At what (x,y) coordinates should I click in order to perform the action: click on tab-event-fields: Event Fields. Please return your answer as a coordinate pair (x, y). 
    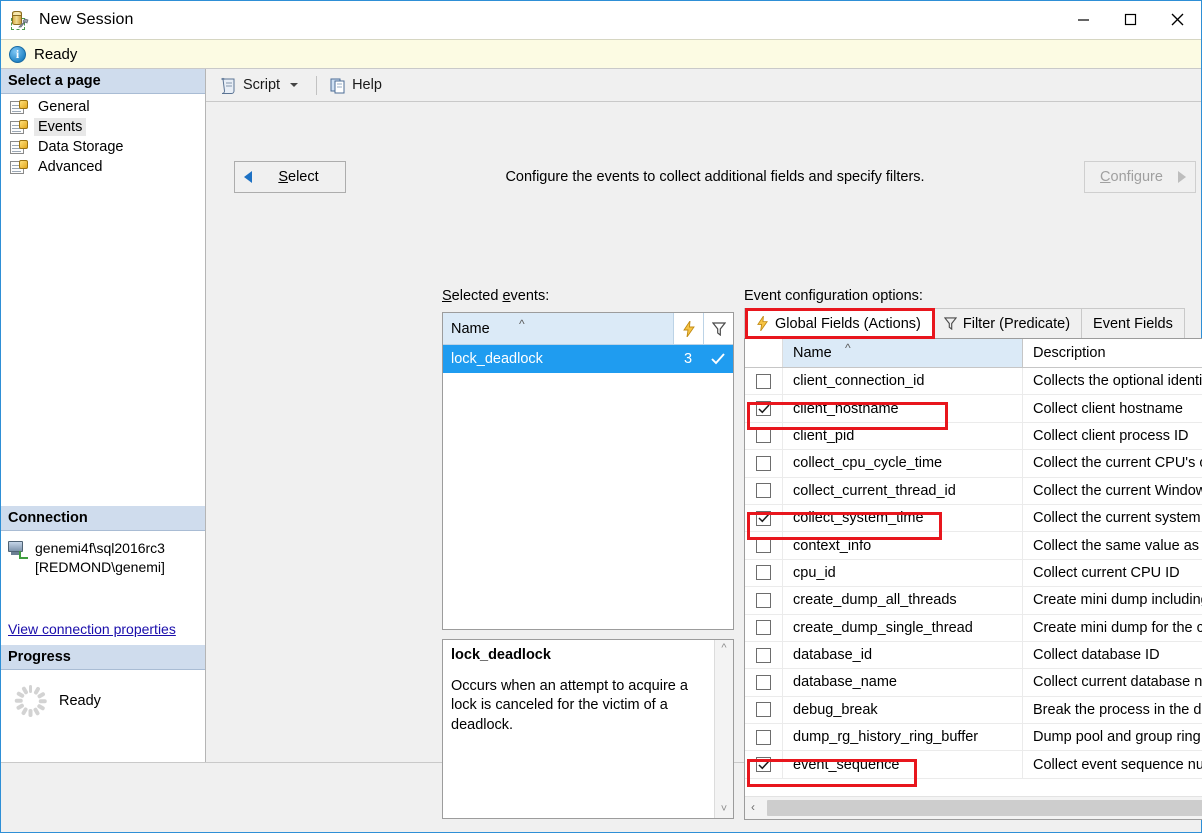
    Looking at the image, I should click on (1133, 323).